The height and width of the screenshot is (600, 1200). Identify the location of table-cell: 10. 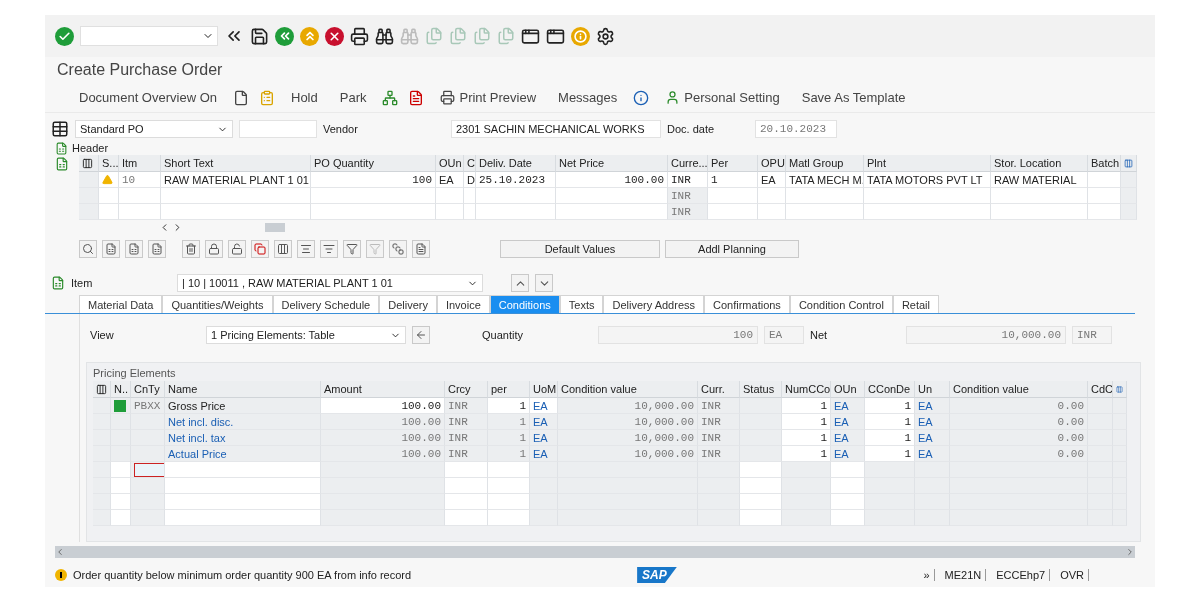
(140, 180).